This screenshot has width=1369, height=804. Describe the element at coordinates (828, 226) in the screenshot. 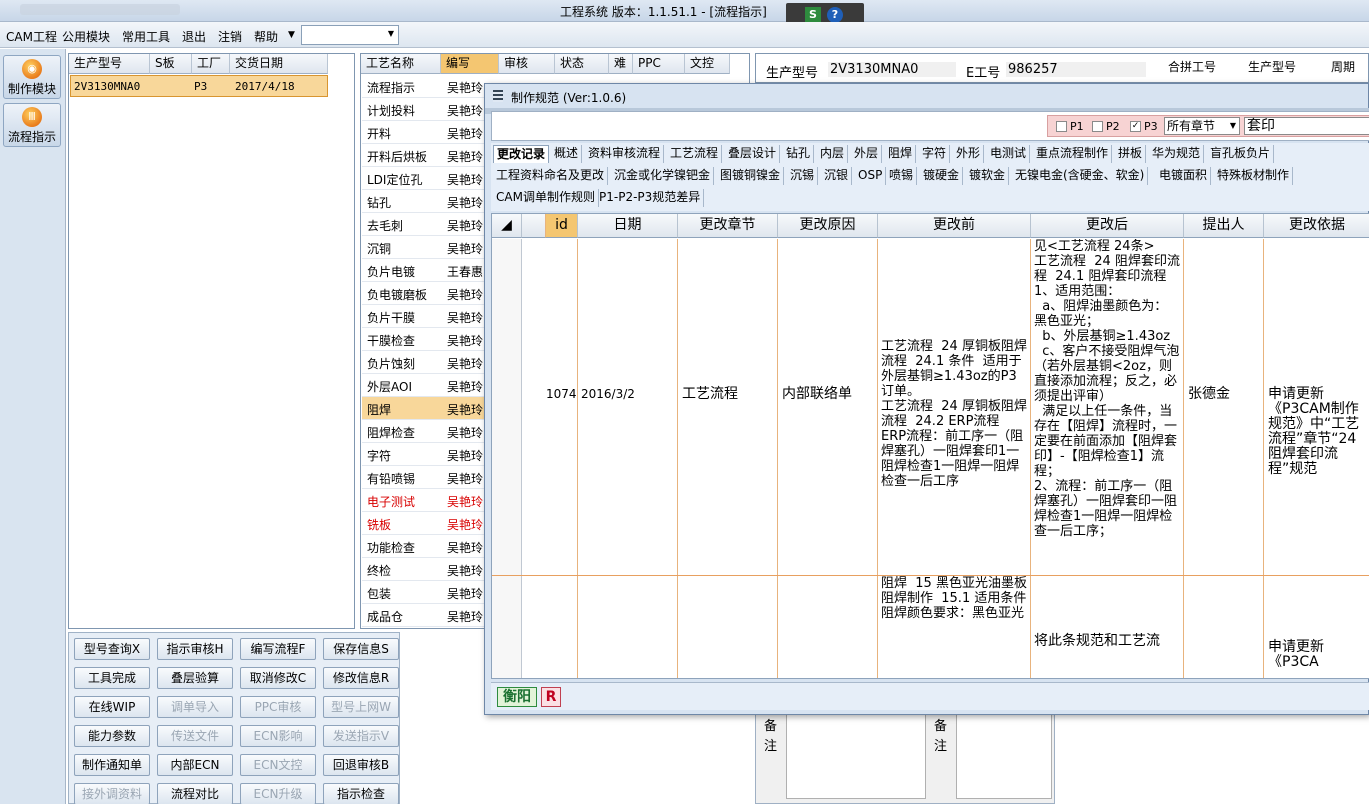

I see `column-header: 更改原因` at that location.